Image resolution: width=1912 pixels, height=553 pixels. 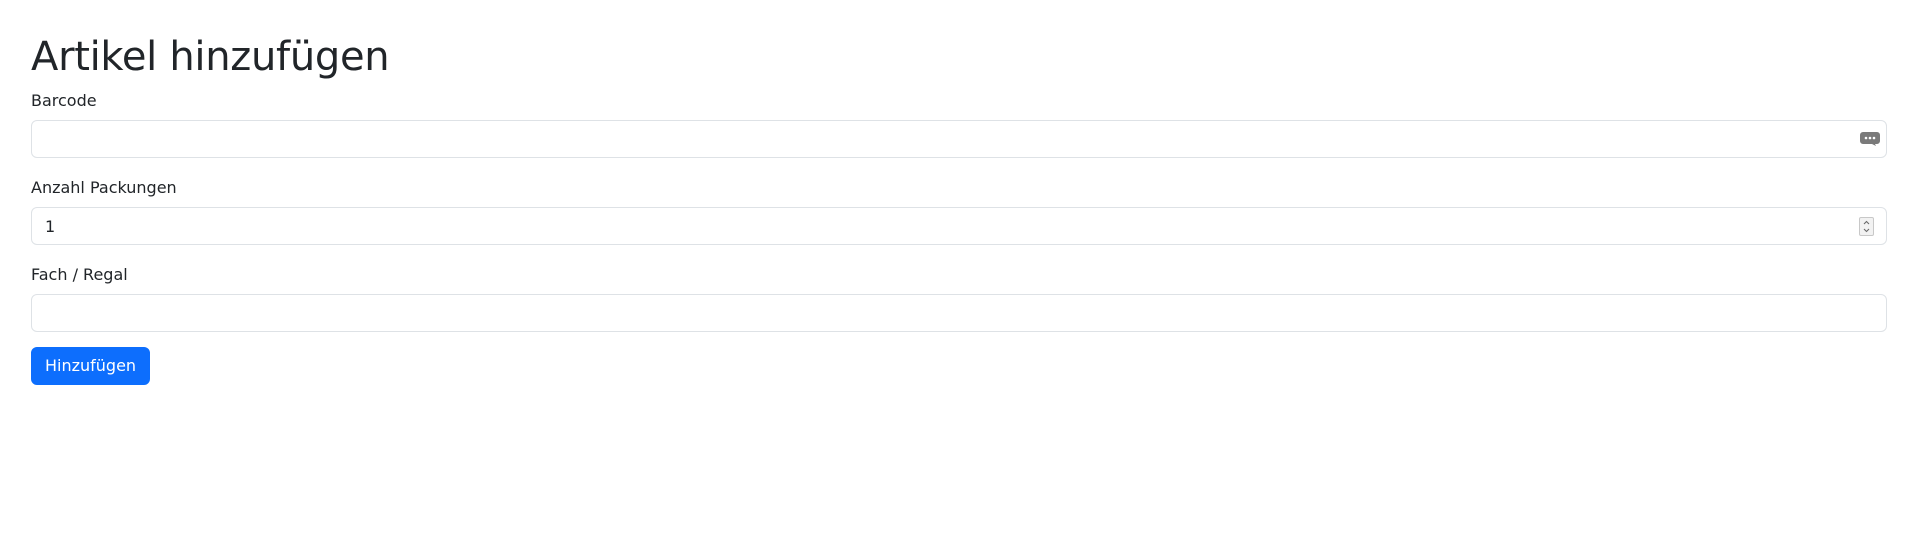 I want to click on add-button: Hinzufügen, so click(x=91, y=366).